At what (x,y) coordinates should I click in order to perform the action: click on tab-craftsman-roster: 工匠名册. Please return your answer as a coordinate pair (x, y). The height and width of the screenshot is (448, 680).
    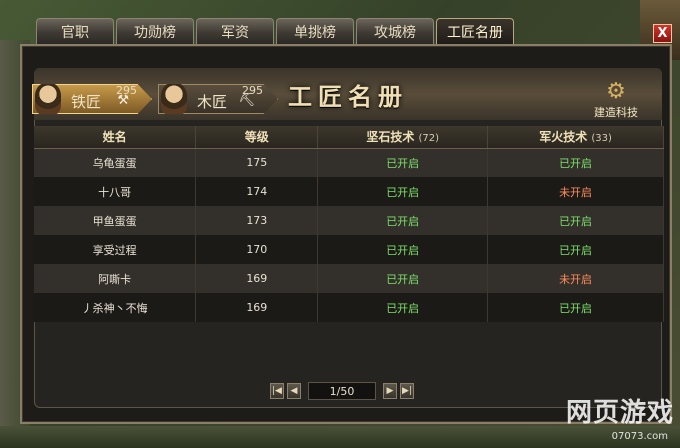
    Looking at the image, I should click on (475, 31).